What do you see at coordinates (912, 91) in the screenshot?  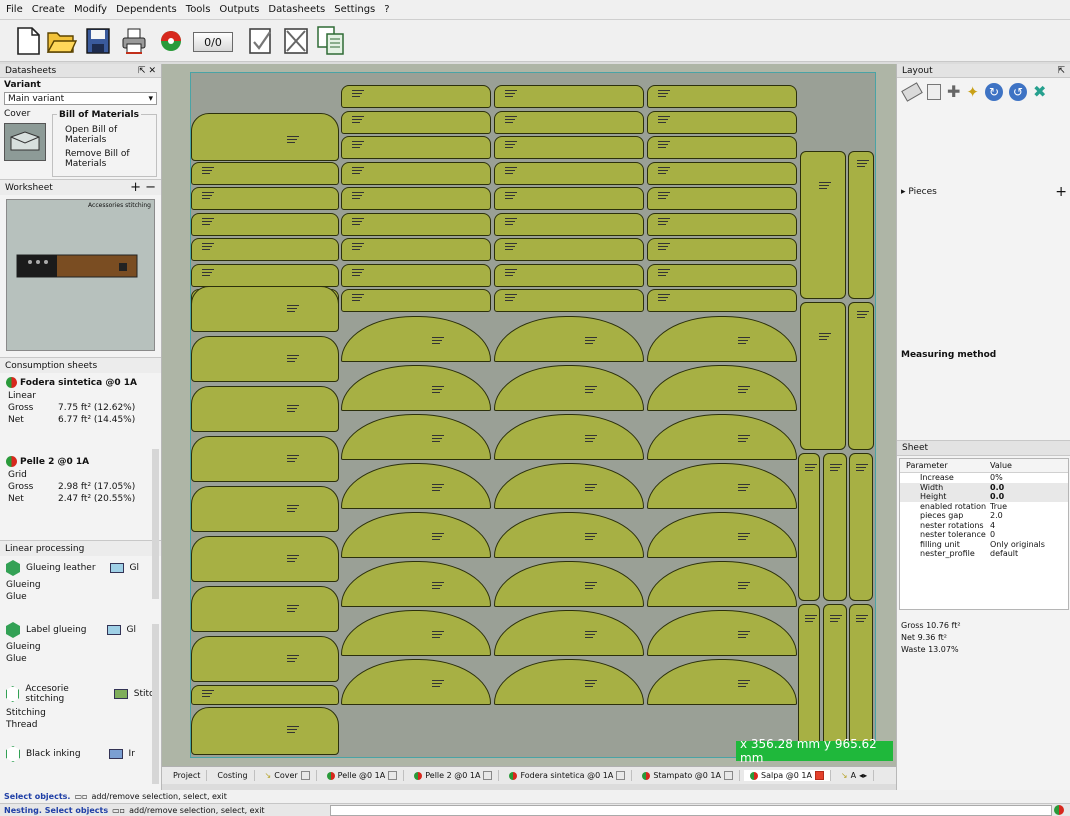 I see `eraser-icon` at bounding box center [912, 91].